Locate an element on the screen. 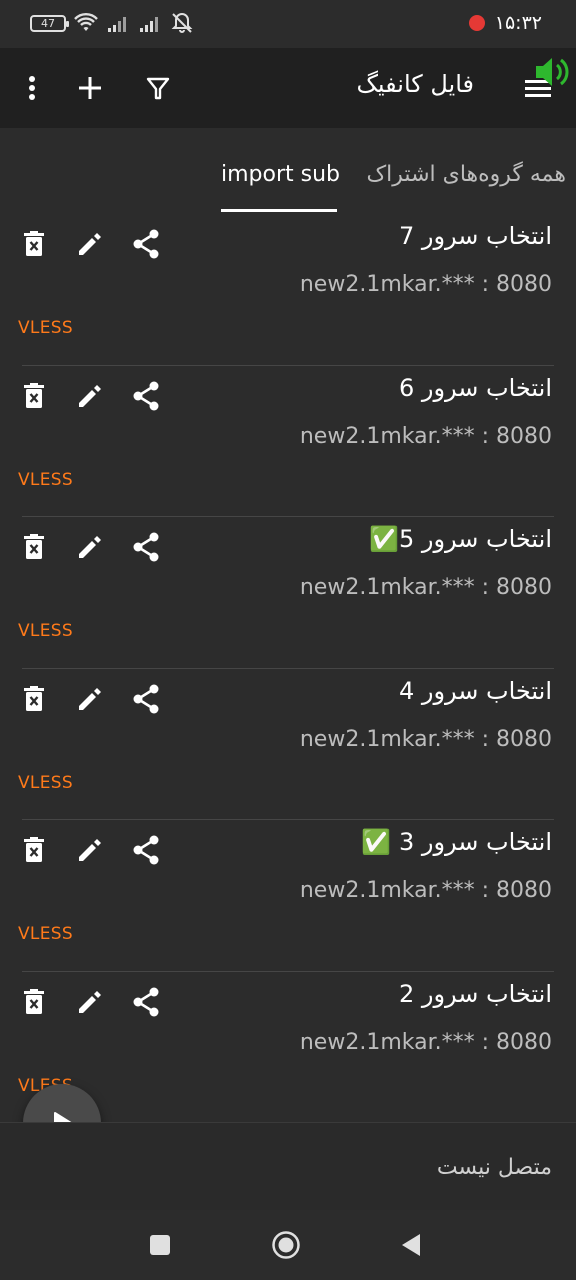 The height and width of the screenshot is (1280, 576). mute-icon is located at coordinates (182, 23).